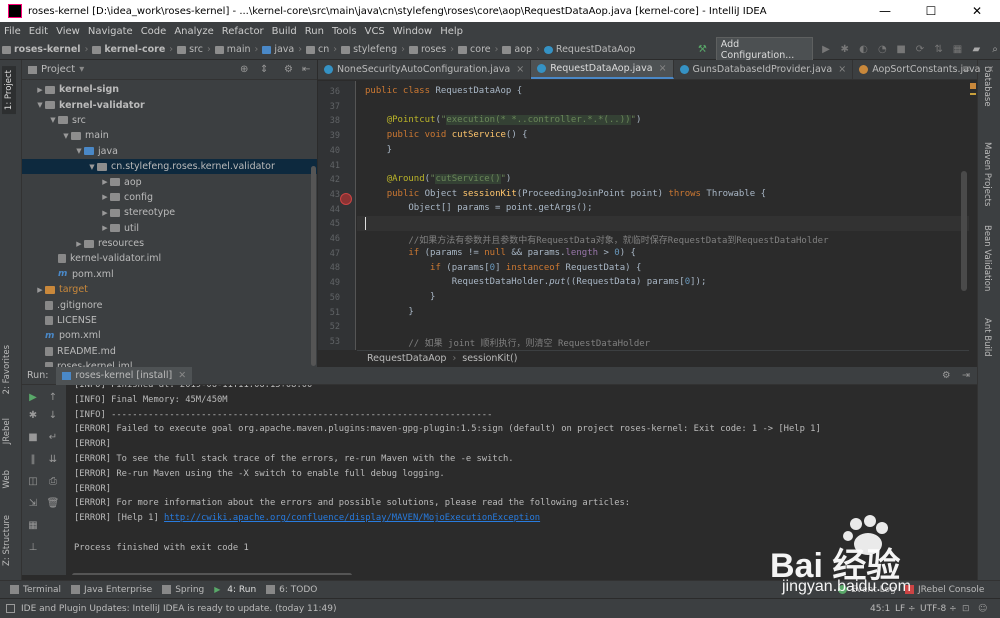 The image size is (1000, 618). What do you see at coordinates (33, 504) in the screenshot?
I see `export-icon: ⇲` at bounding box center [33, 504].